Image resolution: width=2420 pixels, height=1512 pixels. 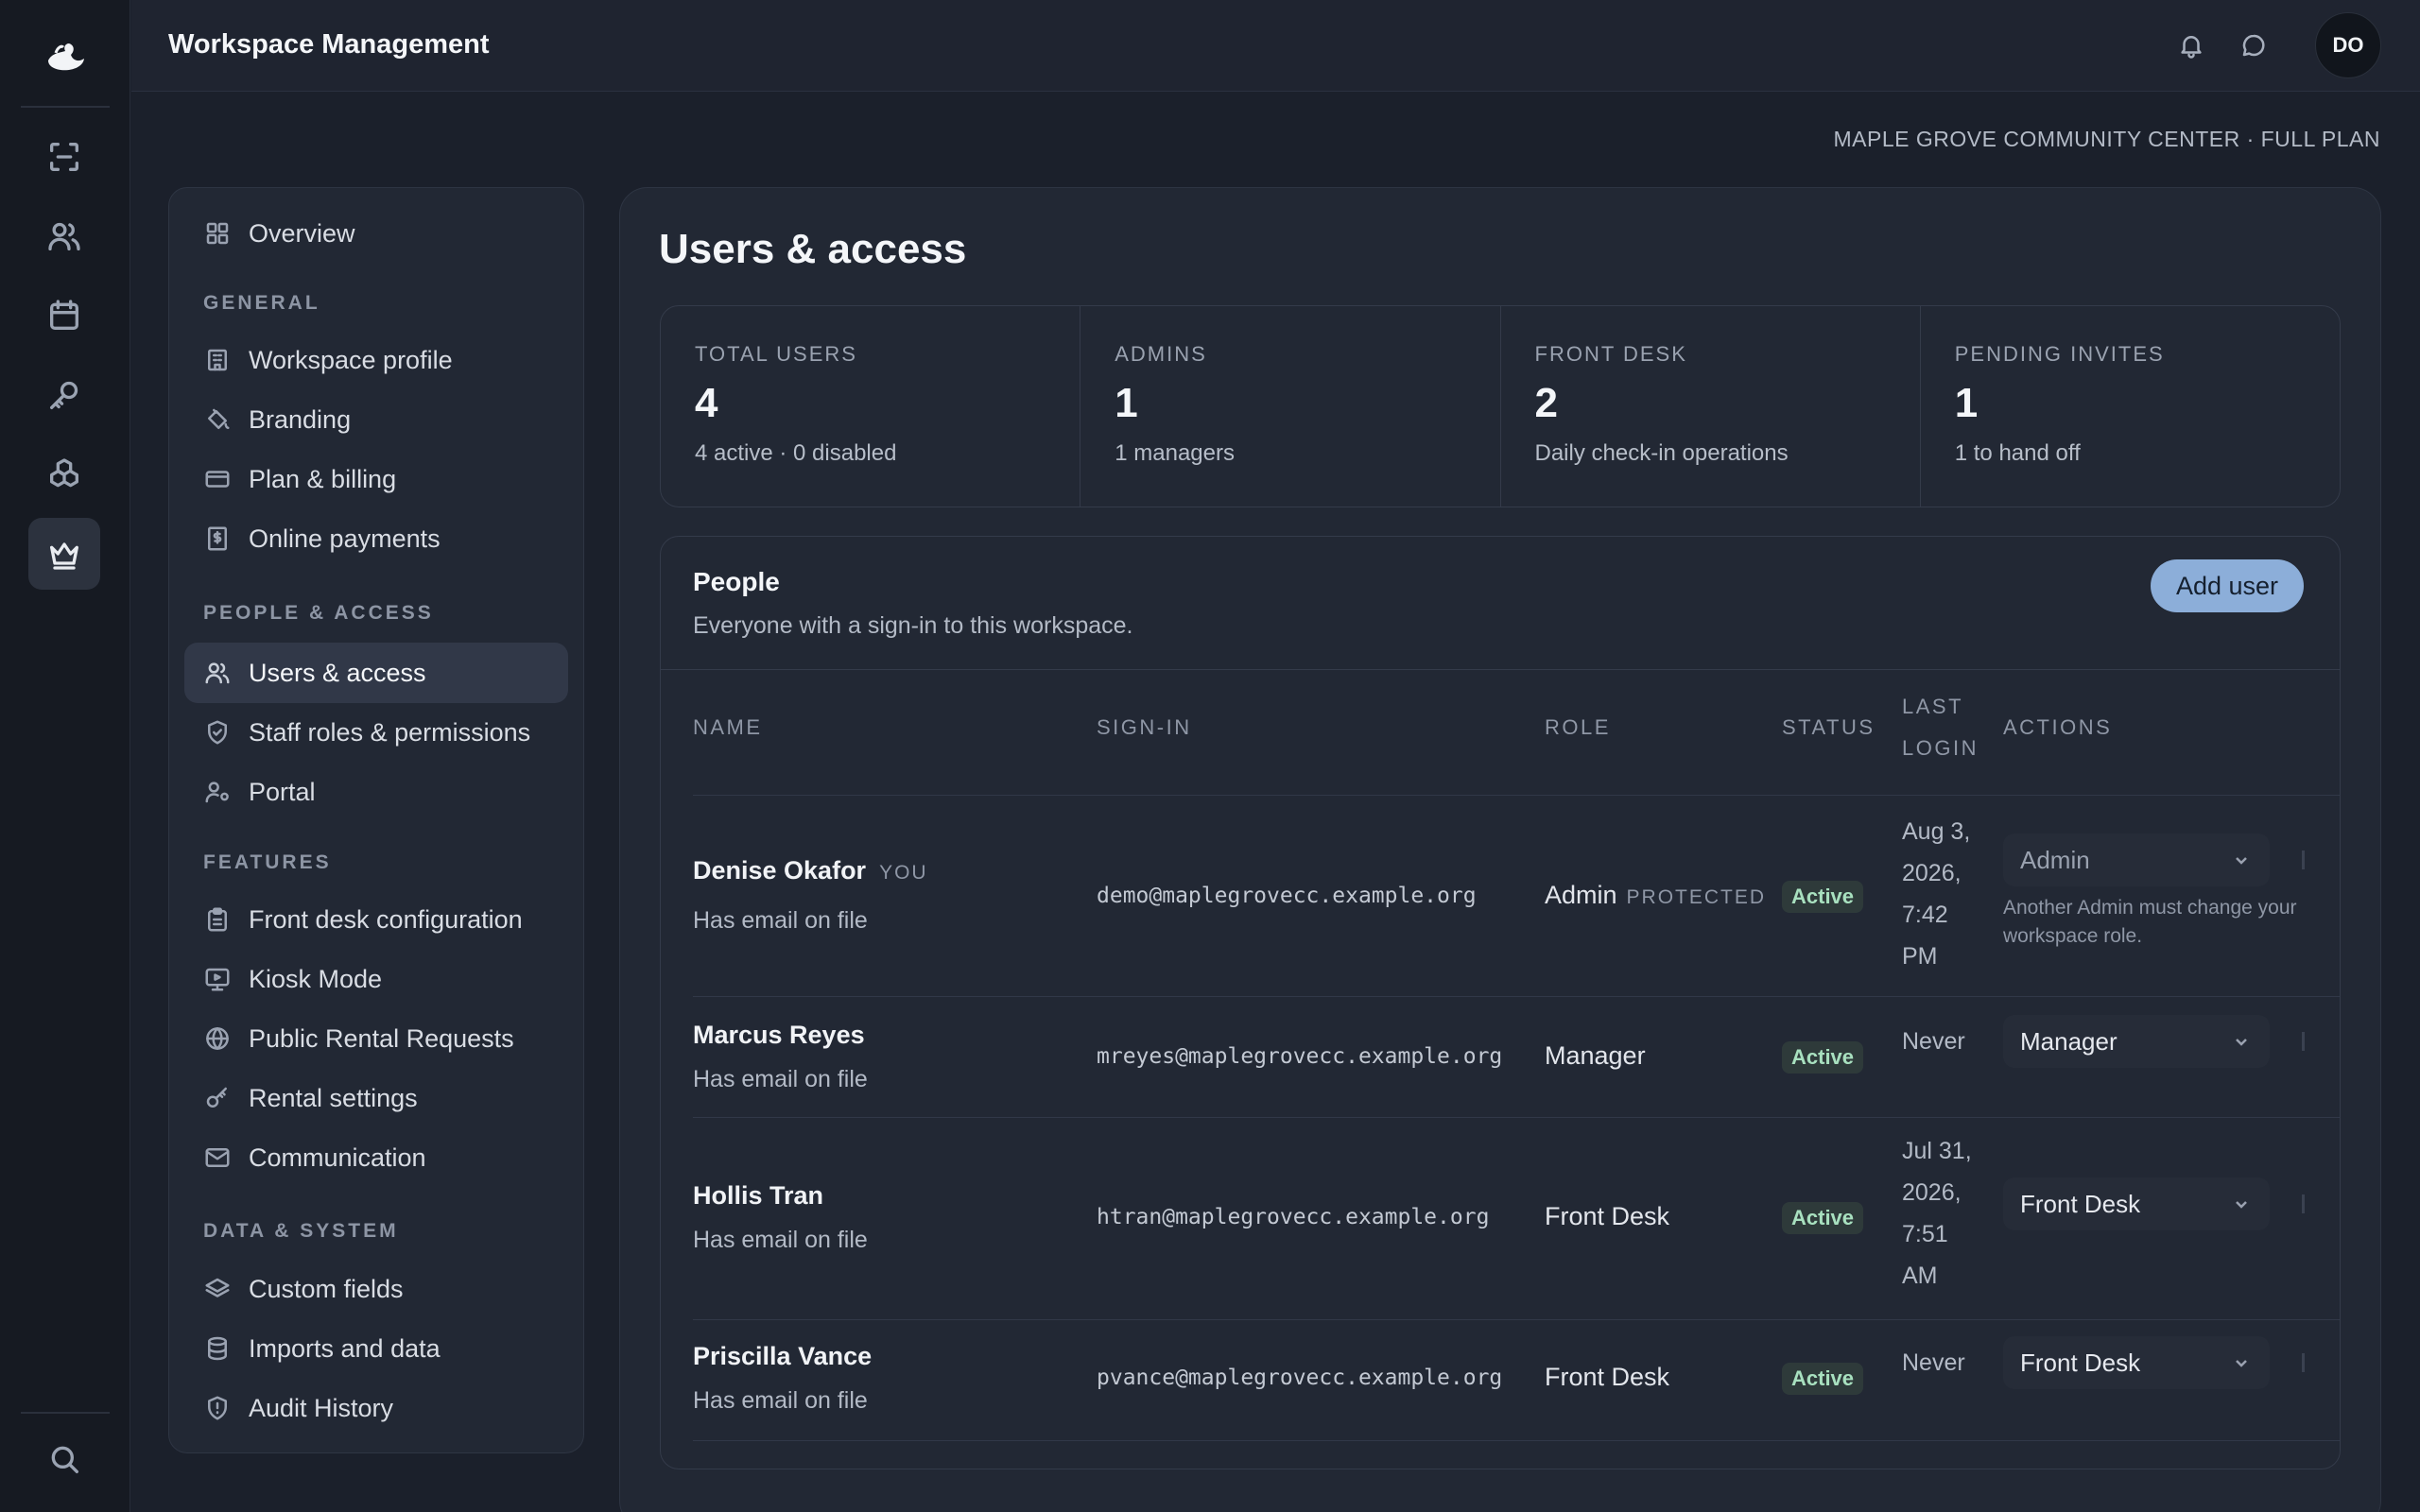 I want to click on workspace-plan-label: MAPLE GROVE COMMUNITY CENTER · FULL PLAN, so click(x=2106, y=139).